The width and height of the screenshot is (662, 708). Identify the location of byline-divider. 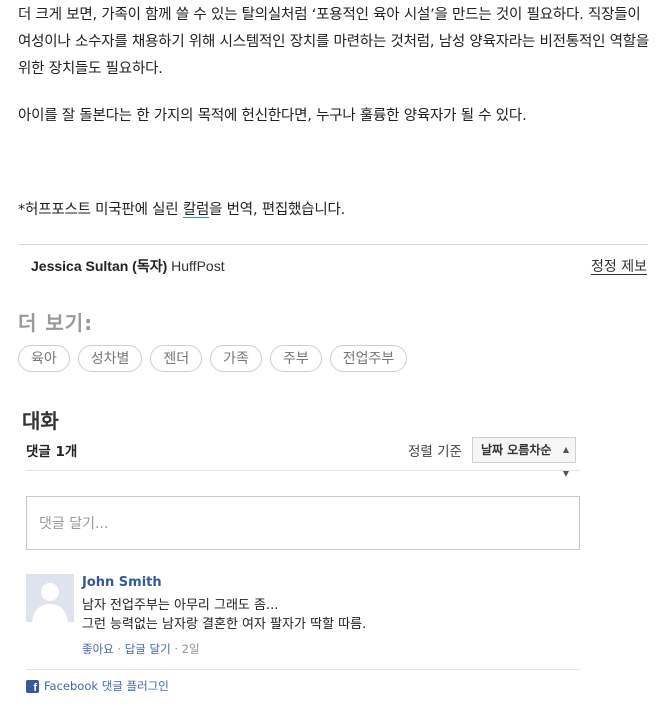
(333, 244).